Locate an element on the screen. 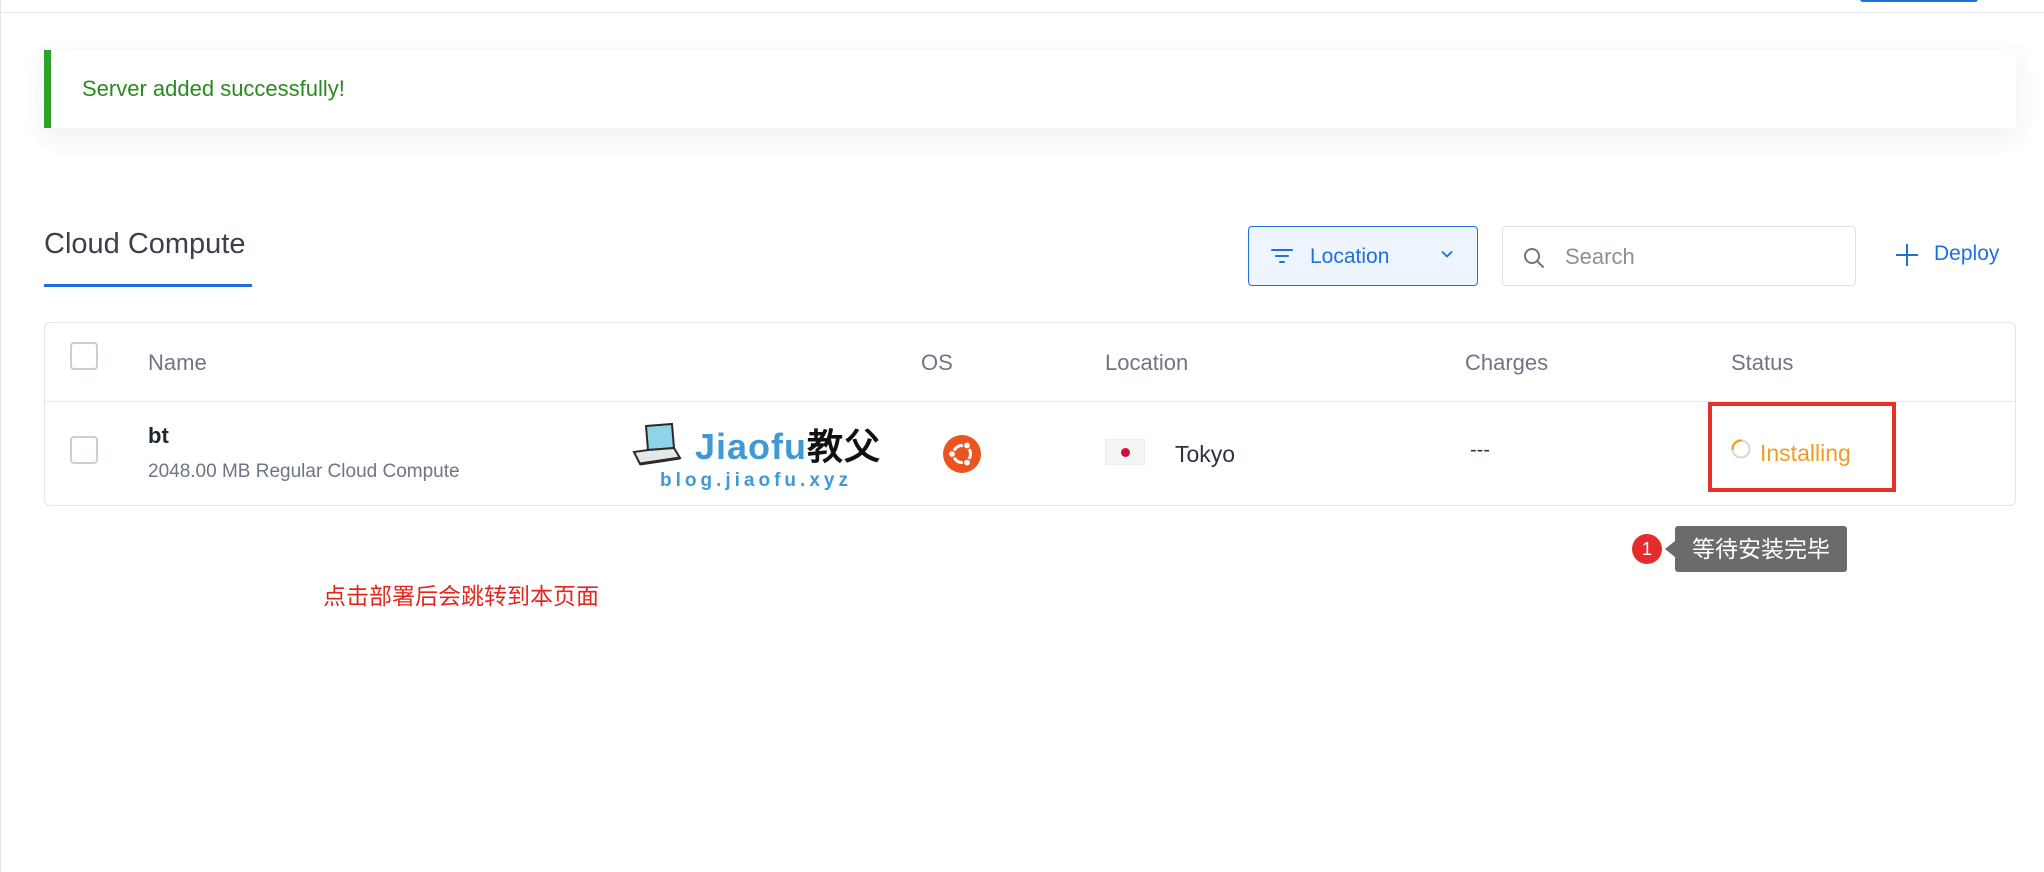 This screenshot has height=872, width=2044. watermark: Jiaofu教父 blog.jiaofu.xyz is located at coordinates (755, 458).